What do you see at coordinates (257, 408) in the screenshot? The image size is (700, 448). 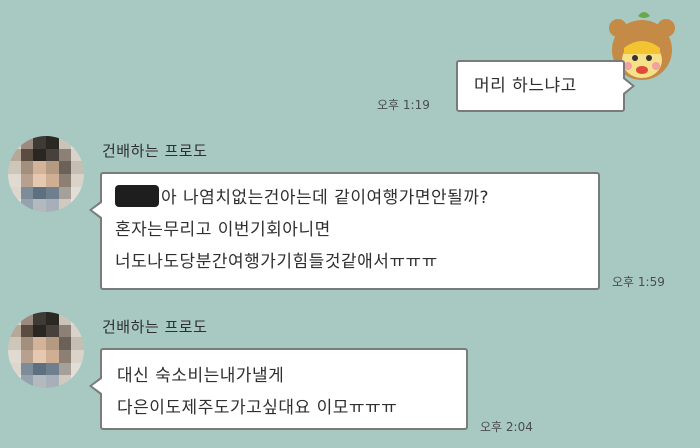 I see `message-line: 다은이도제주도가고싶대요 이모ㅠㅠㅠ` at bounding box center [257, 408].